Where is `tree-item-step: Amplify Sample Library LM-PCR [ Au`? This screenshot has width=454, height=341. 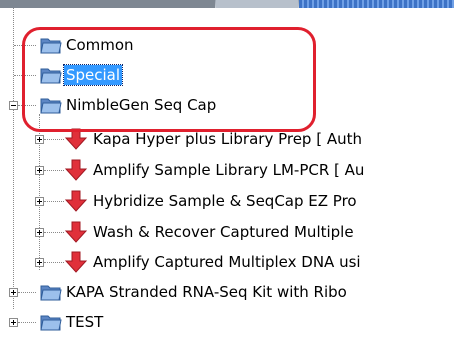 tree-item-step: Amplify Sample Library LM-PCR [ Au is located at coordinates (227, 170).